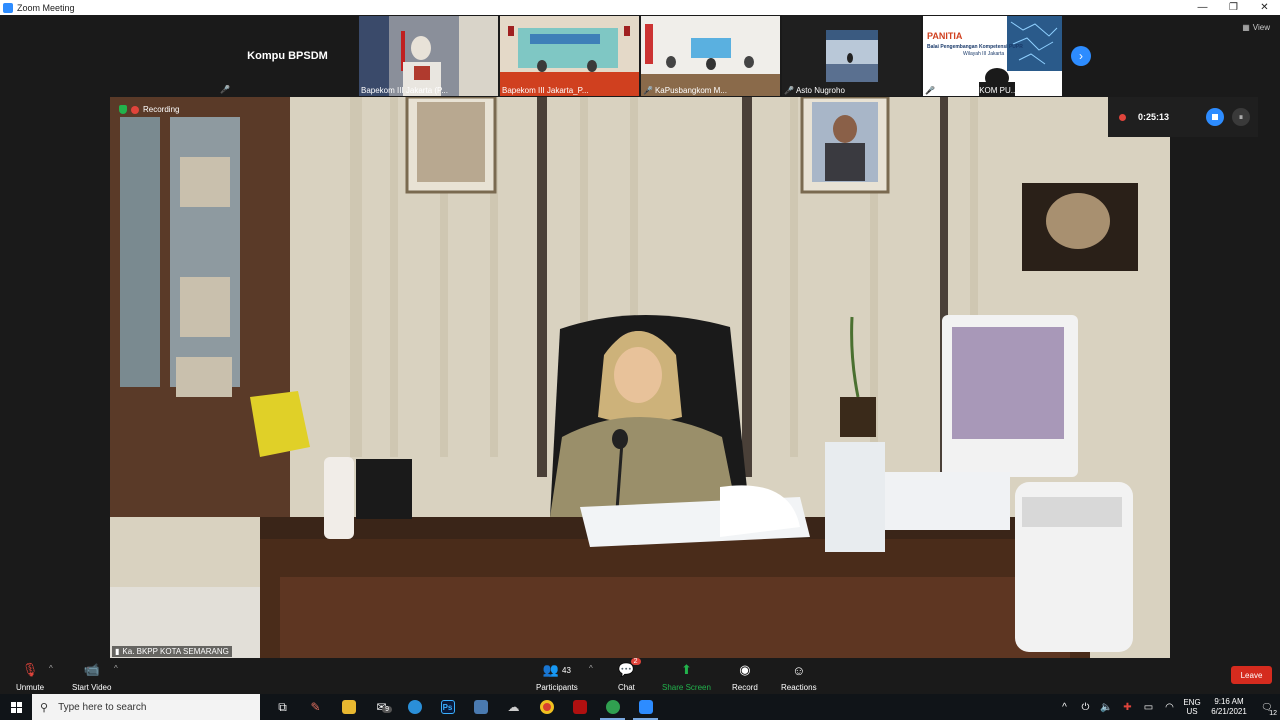 This screenshot has width=1280, height=720. I want to click on chrome-icon, so click(546, 707).